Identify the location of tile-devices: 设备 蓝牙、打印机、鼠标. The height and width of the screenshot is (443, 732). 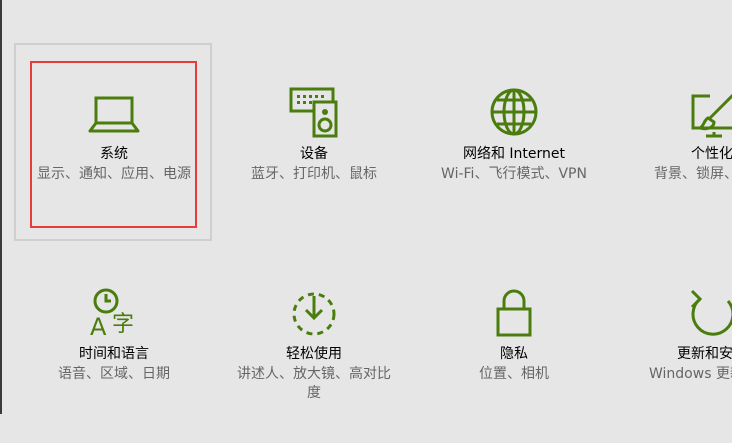
(314, 143).